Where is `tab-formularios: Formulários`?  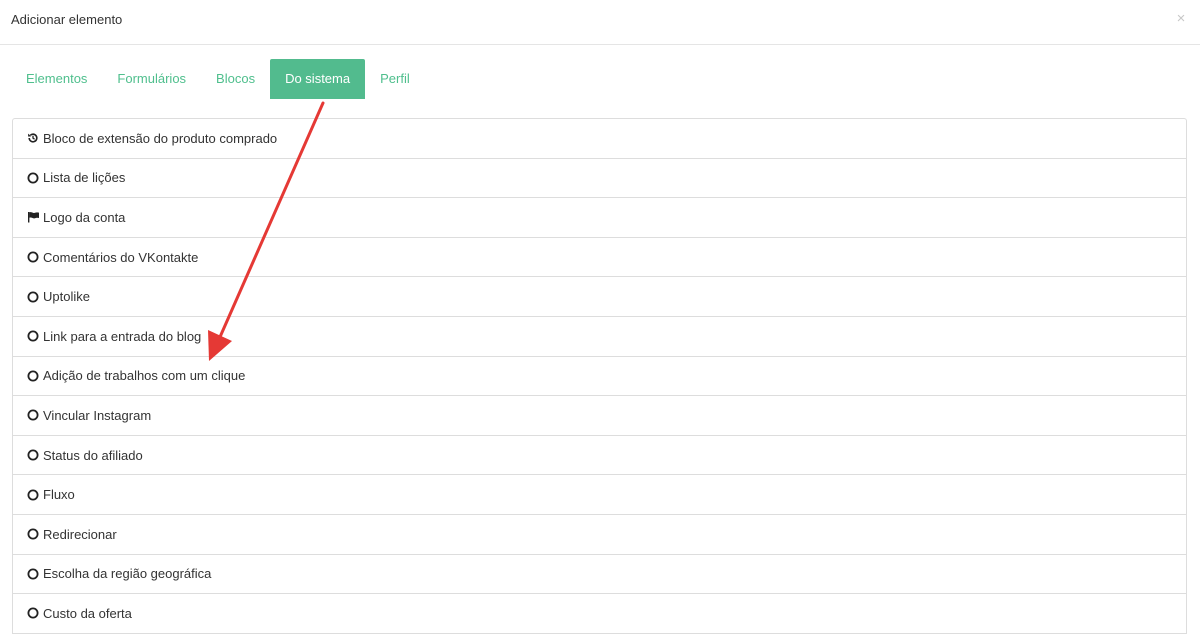 tab-formularios: Formulários is located at coordinates (151, 79).